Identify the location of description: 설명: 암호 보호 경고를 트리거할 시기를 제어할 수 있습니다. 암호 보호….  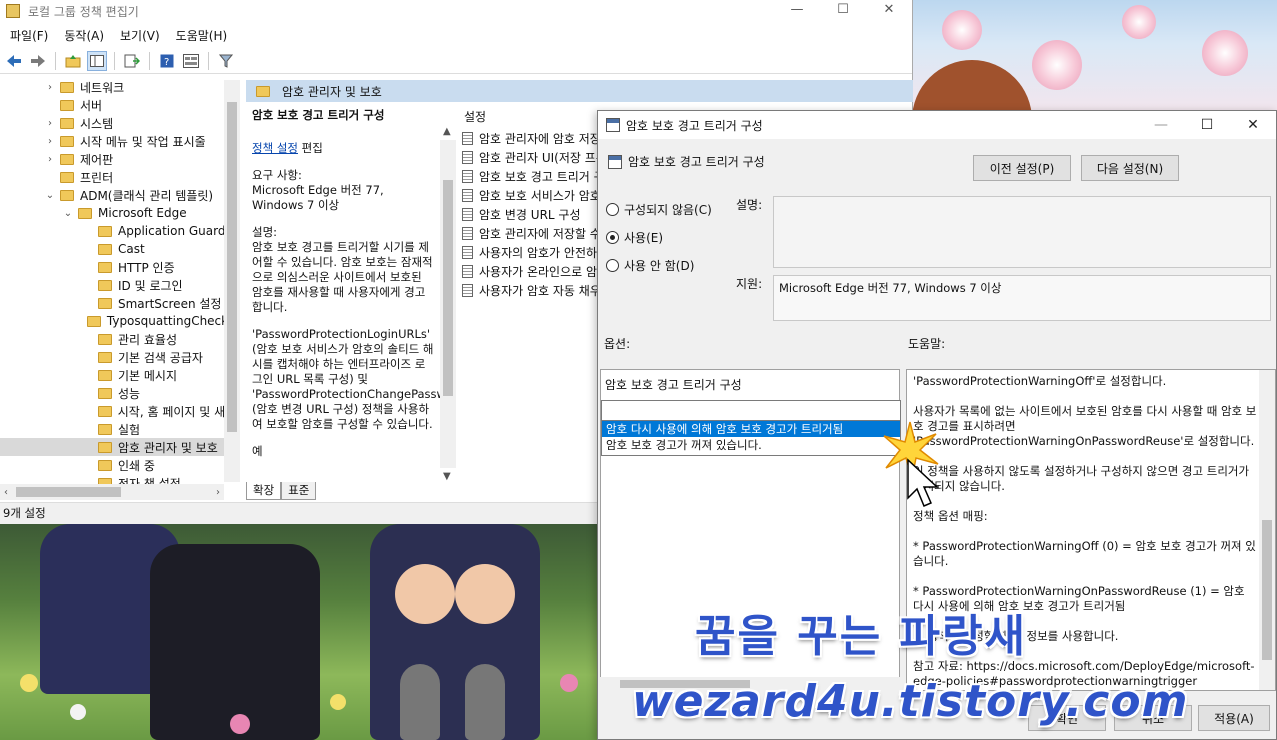
(343, 270).